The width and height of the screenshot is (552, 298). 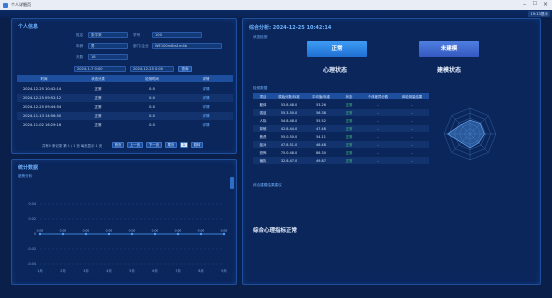 I want to click on analysis-title: 综合分析: 2024-12-25 10:42:14, so click(x=290, y=28).